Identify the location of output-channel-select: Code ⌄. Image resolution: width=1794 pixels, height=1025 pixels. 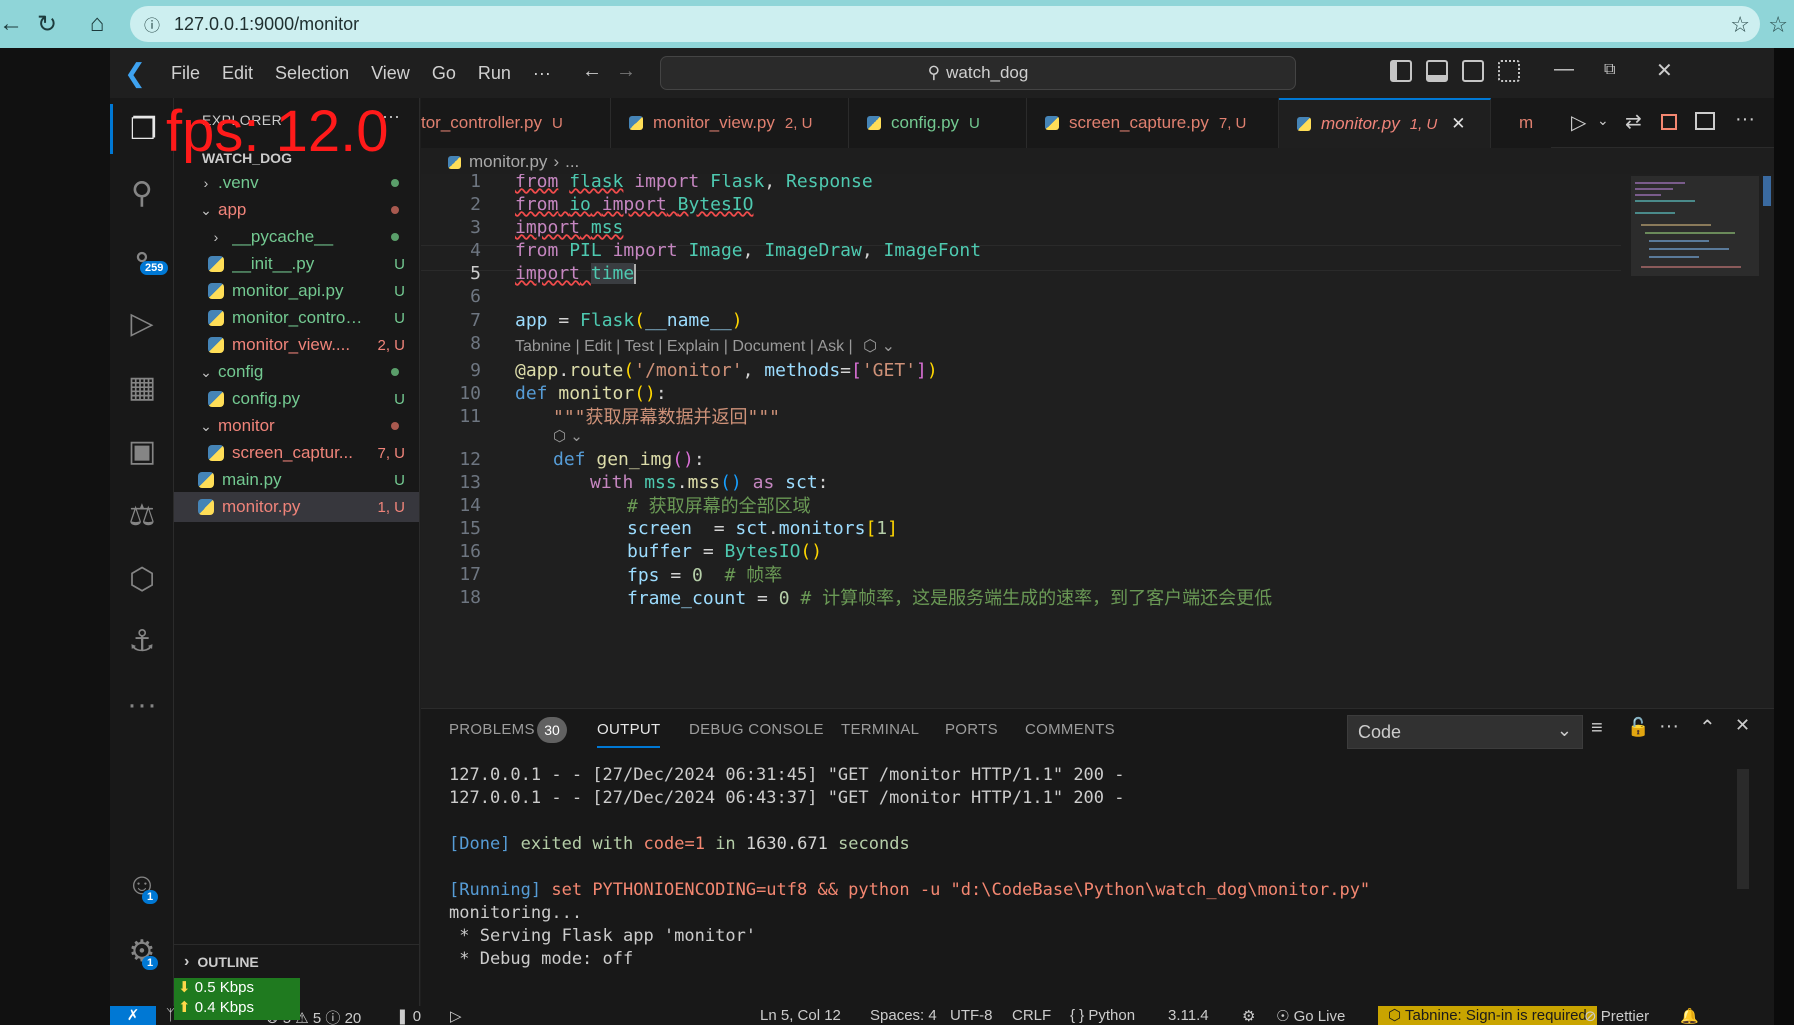
(1465, 732).